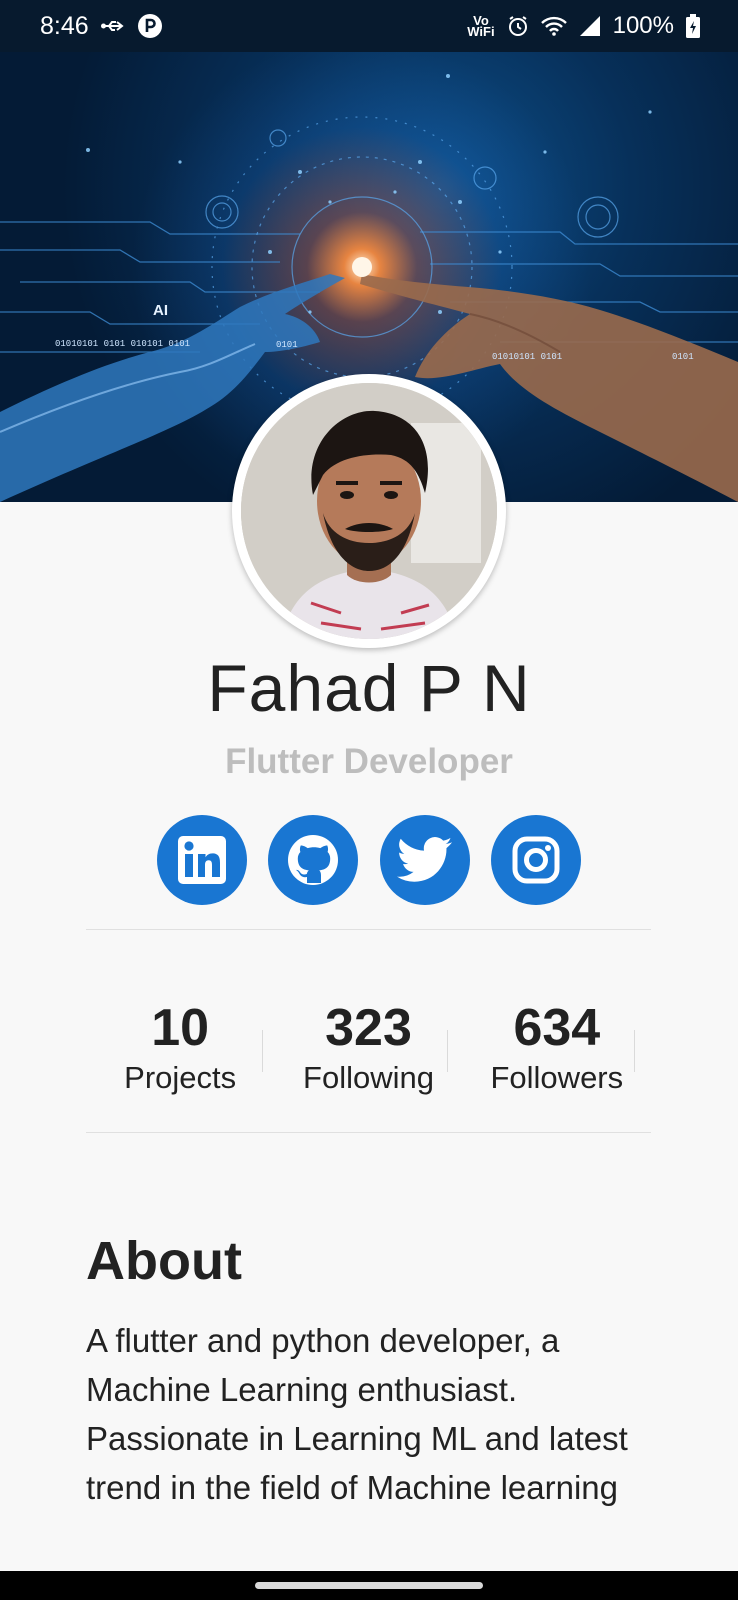 Image resolution: width=738 pixels, height=1600 pixels. Describe the element at coordinates (481, 26) in the screenshot. I see `vowifi-indicator: Vo WiFi` at that location.